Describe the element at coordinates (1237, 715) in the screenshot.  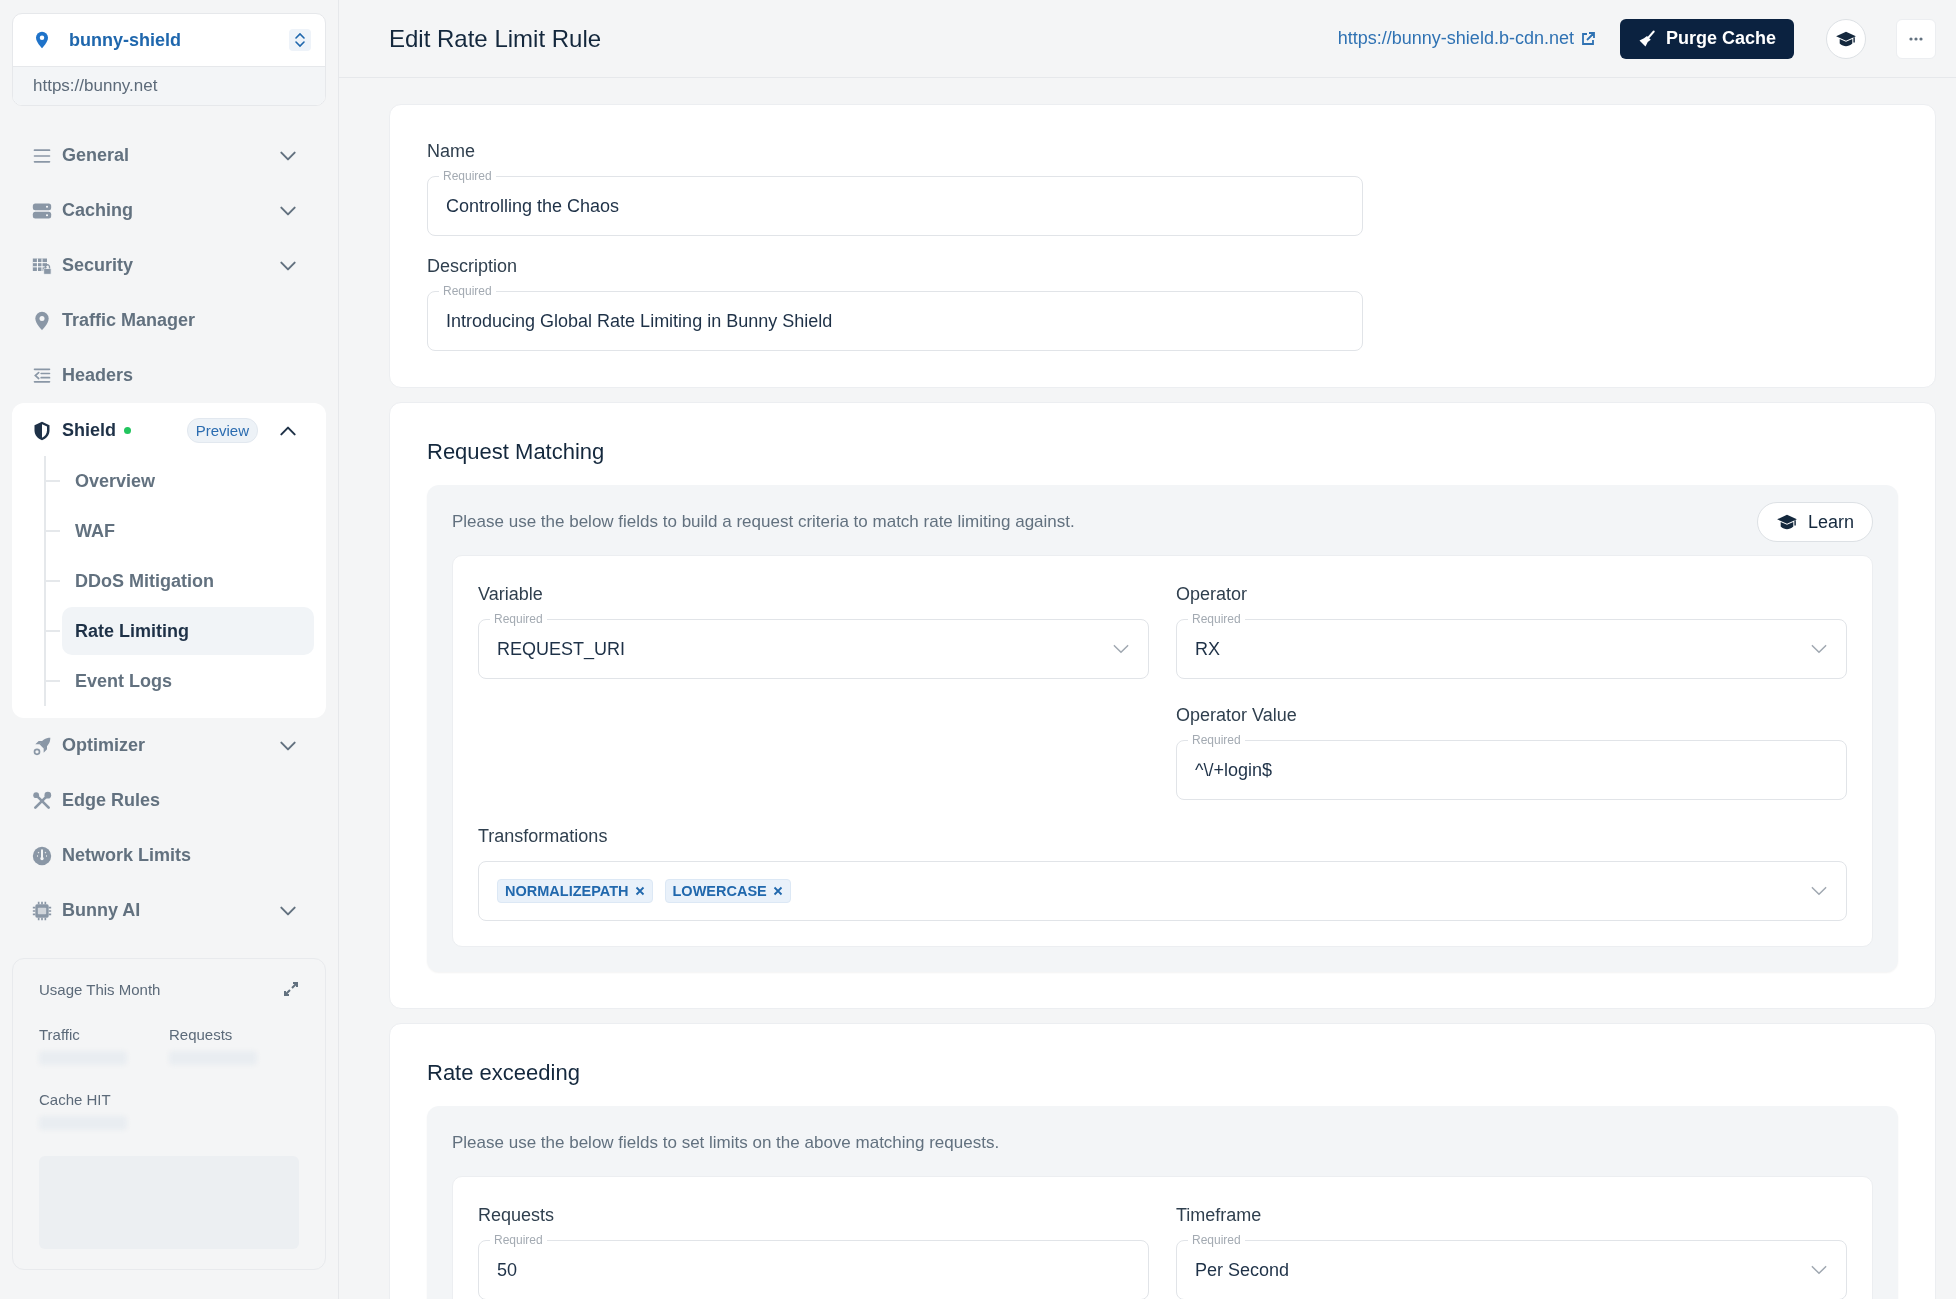
I see `field-label: Operator Value` at that location.